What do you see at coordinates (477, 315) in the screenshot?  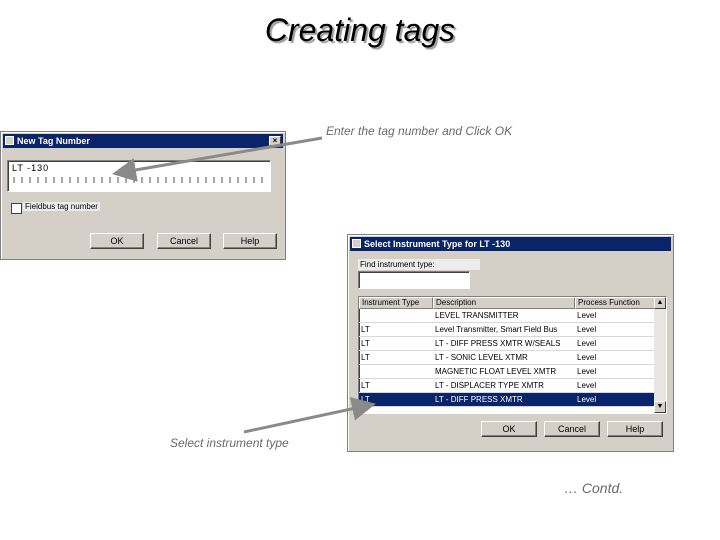 I see `cell-desc: LEVEL TRANSMITTER` at bounding box center [477, 315].